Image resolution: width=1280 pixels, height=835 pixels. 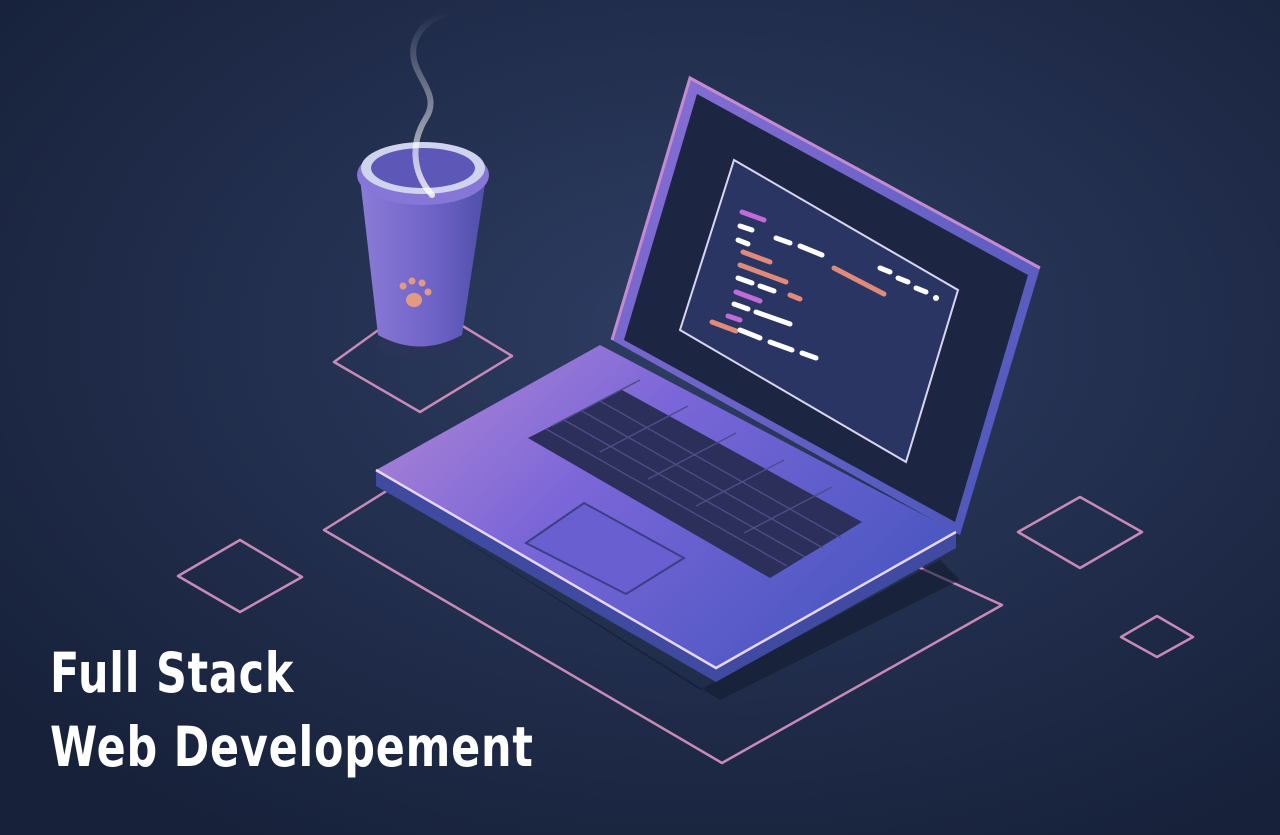 I want to click on headline-line-1: Full Stack, so click(x=172, y=673).